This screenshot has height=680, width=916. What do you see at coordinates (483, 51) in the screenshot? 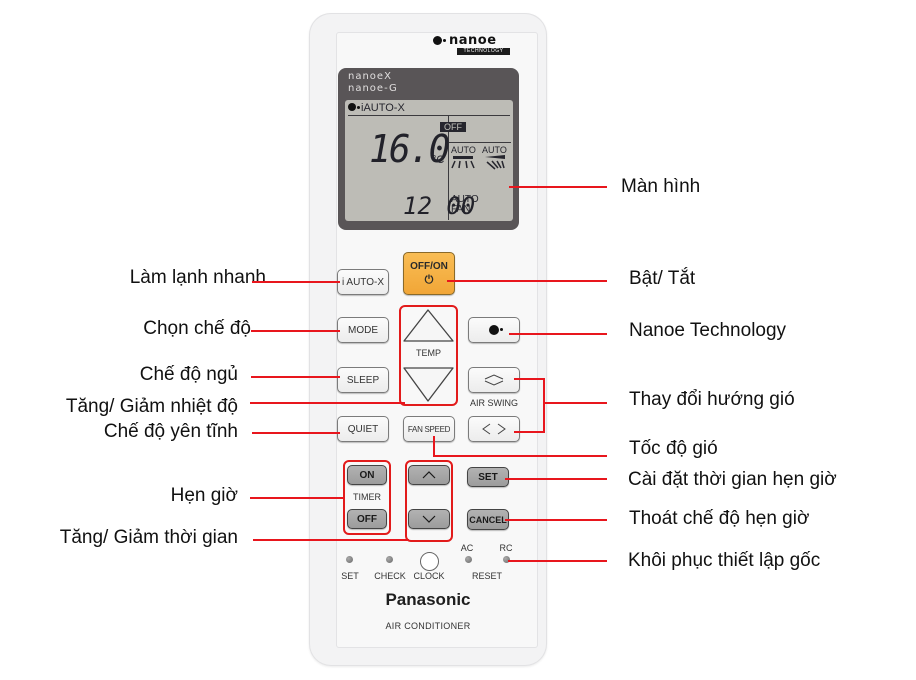
I see `nanoe-technology-badge: TECHNOLOGY` at bounding box center [483, 51].